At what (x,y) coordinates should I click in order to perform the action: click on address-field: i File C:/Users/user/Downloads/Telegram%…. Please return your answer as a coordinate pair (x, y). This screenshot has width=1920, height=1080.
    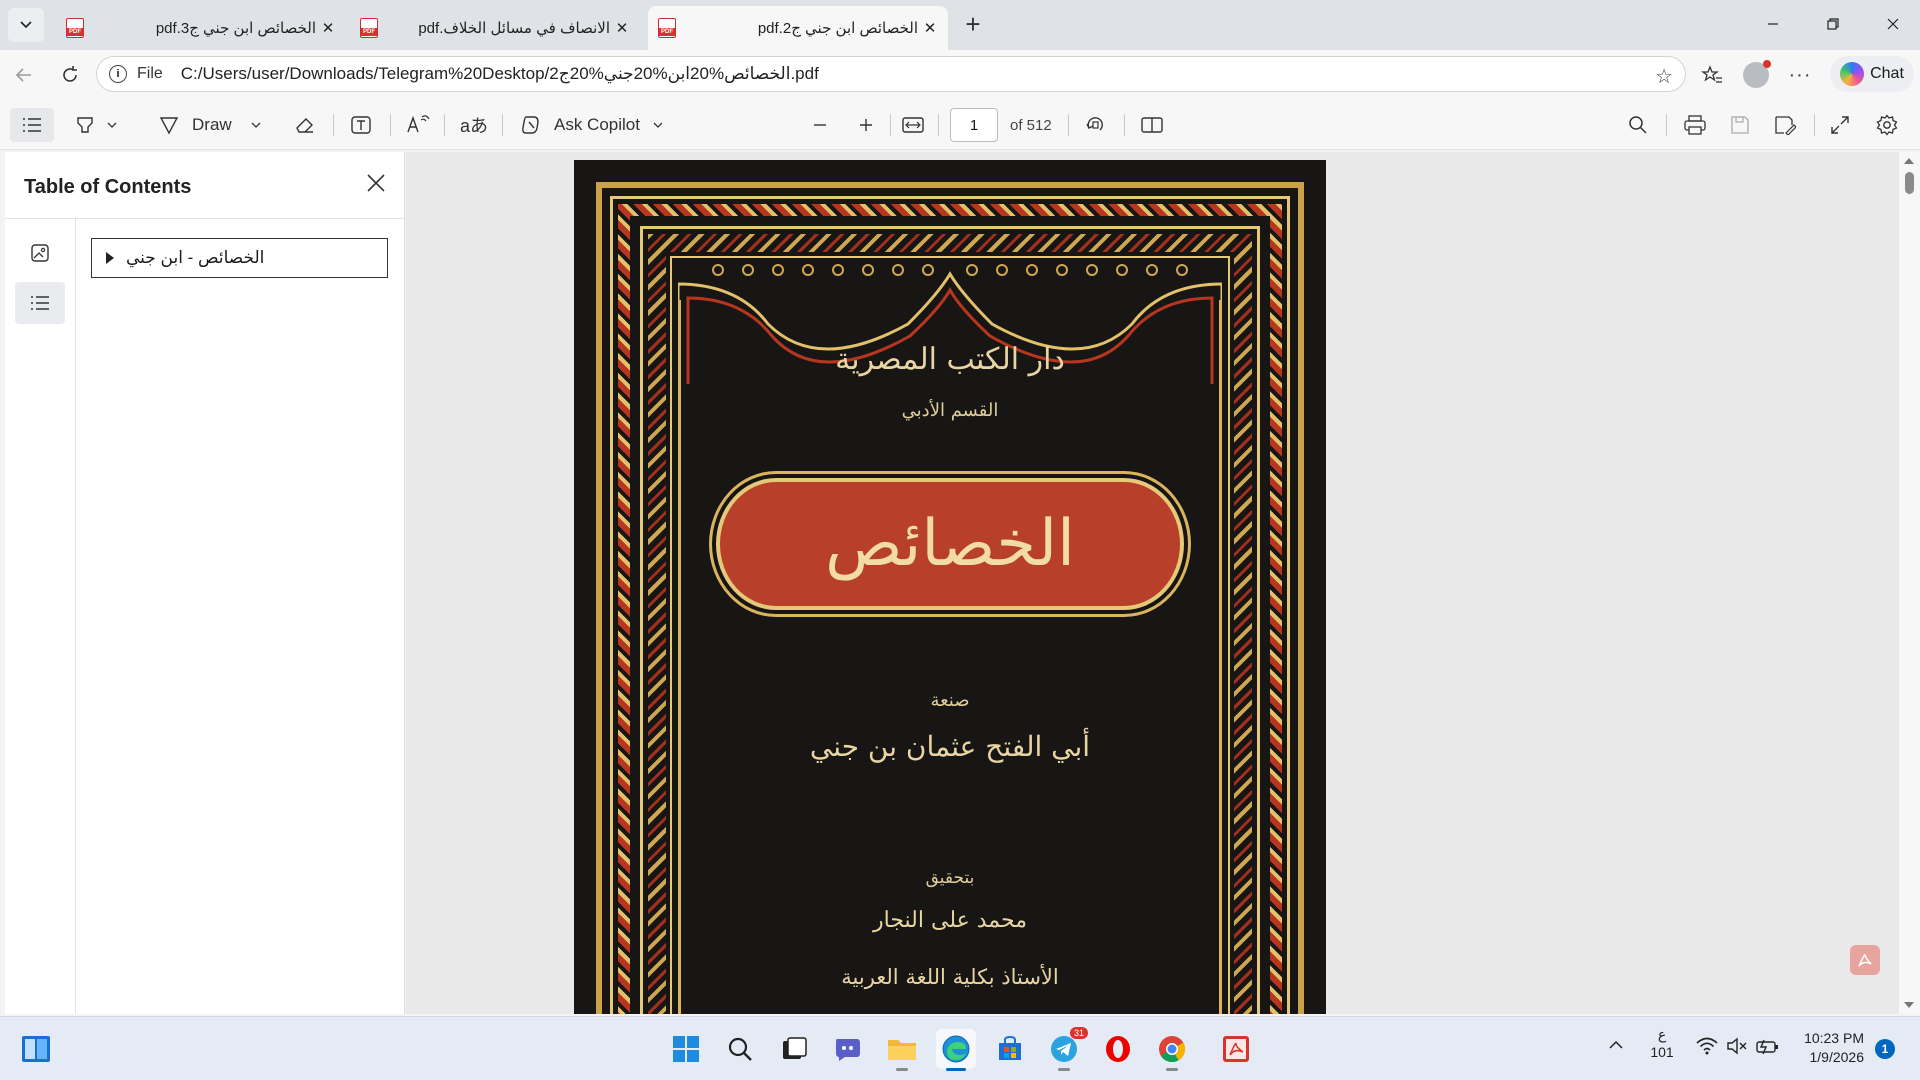
    Looking at the image, I should click on (891, 74).